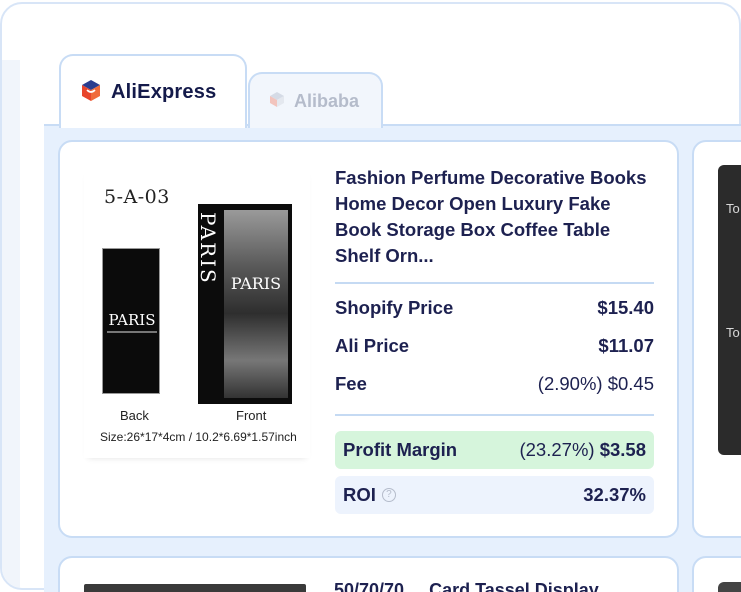 Image resolution: width=741 pixels, height=592 pixels. I want to click on roi-label: ROI, so click(359, 494).